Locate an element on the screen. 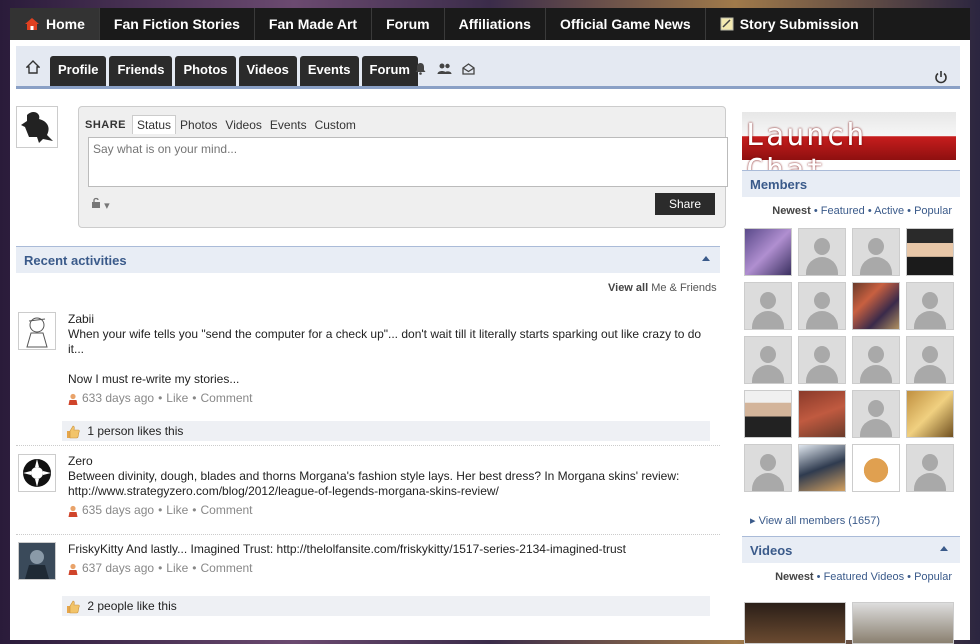  nav-fan-fiction: Fan Fiction Stories is located at coordinates (177, 24).